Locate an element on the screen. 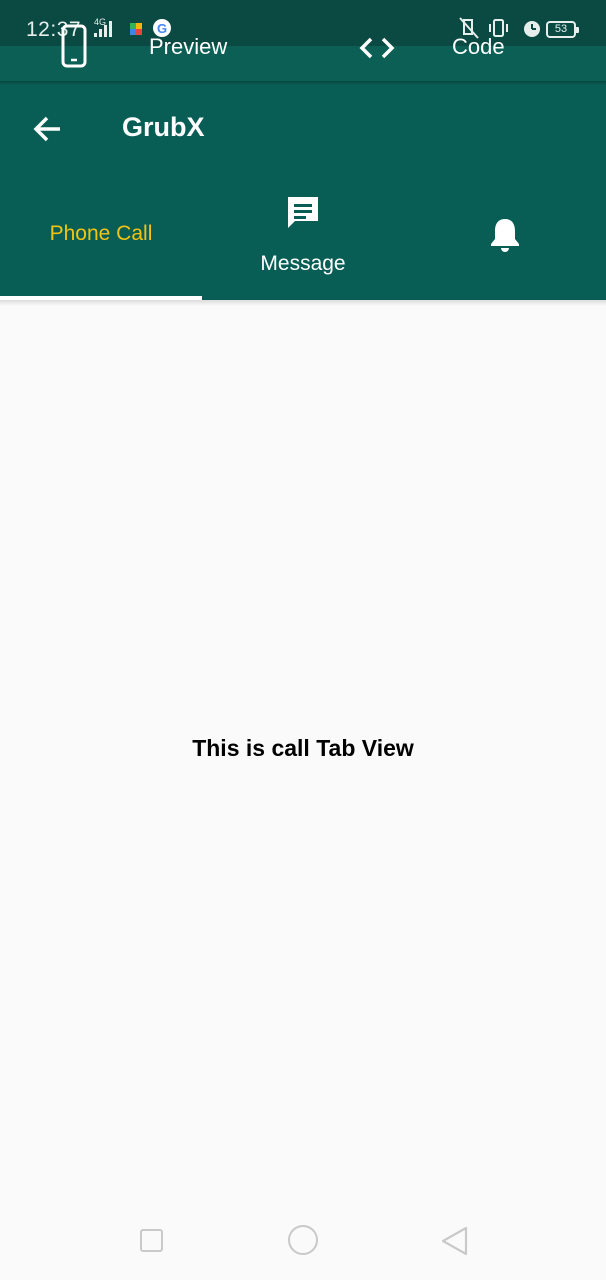  code-brackets-icon is located at coordinates (377, 48).